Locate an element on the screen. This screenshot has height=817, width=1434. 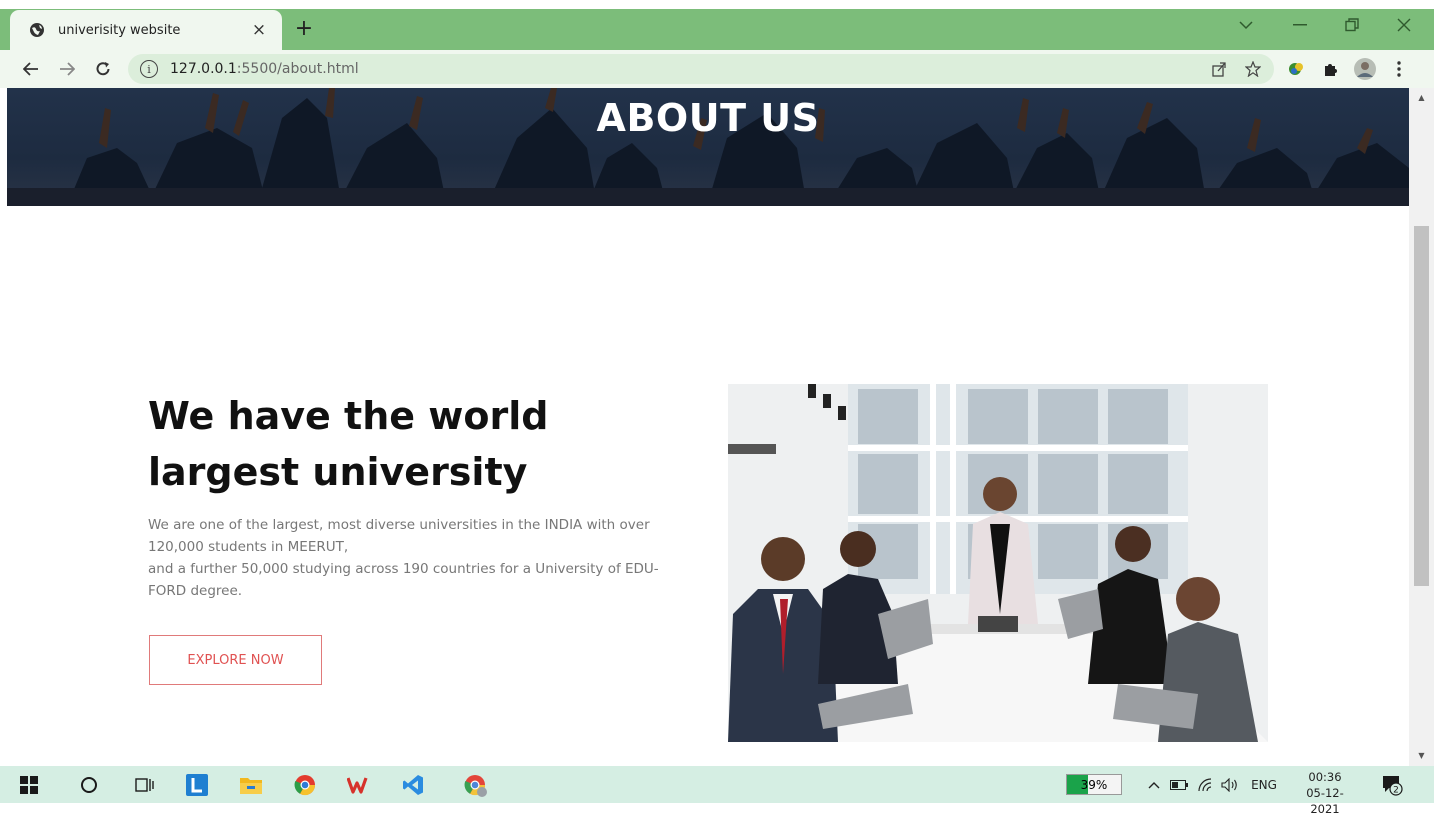
scroll-down-arrow-icon: ▼ is located at coordinates (1421, 755).